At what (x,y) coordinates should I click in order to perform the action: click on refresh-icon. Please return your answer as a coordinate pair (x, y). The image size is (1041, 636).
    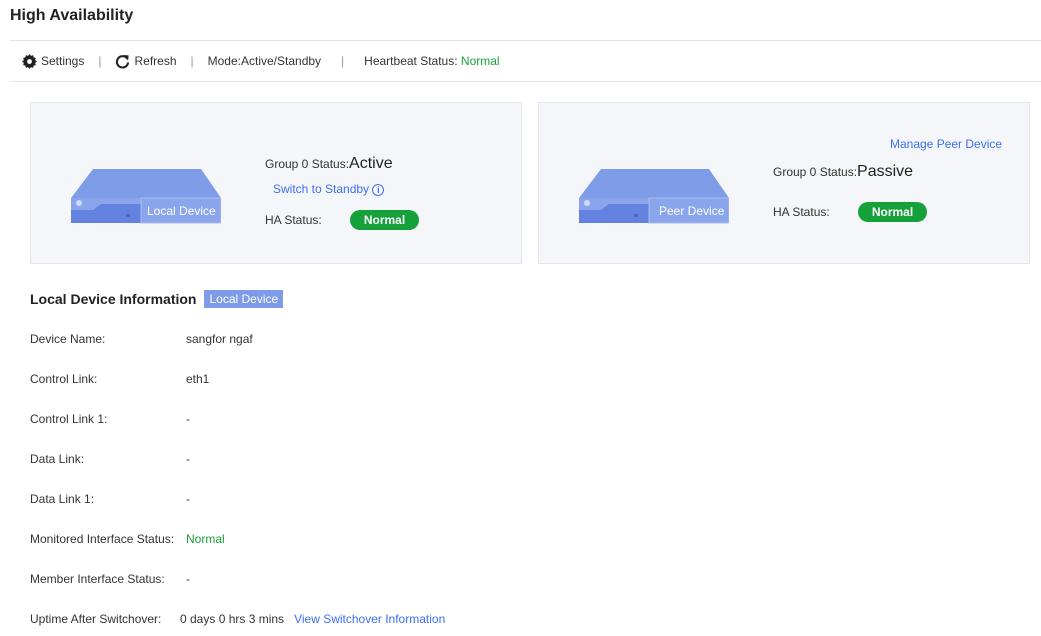
    Looking at the image, I should click on (123, 61).